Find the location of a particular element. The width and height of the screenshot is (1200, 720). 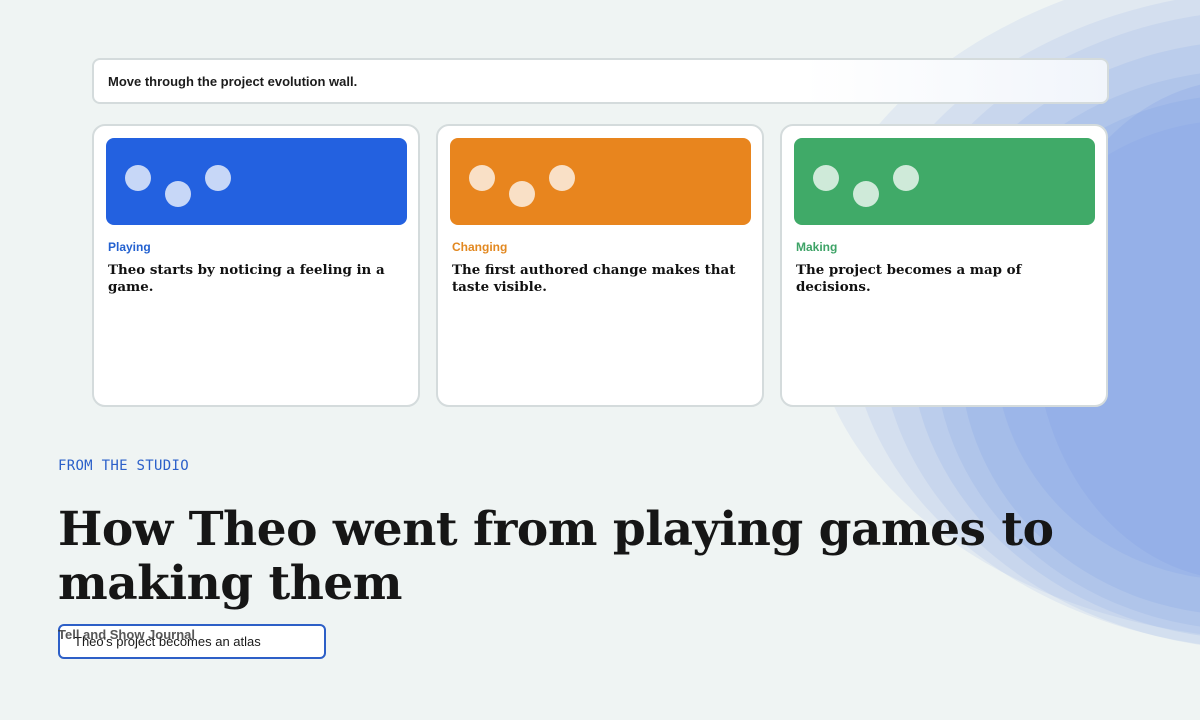

instruction-text: Move through the project evolution wall. is located at coordinates (233, 81).